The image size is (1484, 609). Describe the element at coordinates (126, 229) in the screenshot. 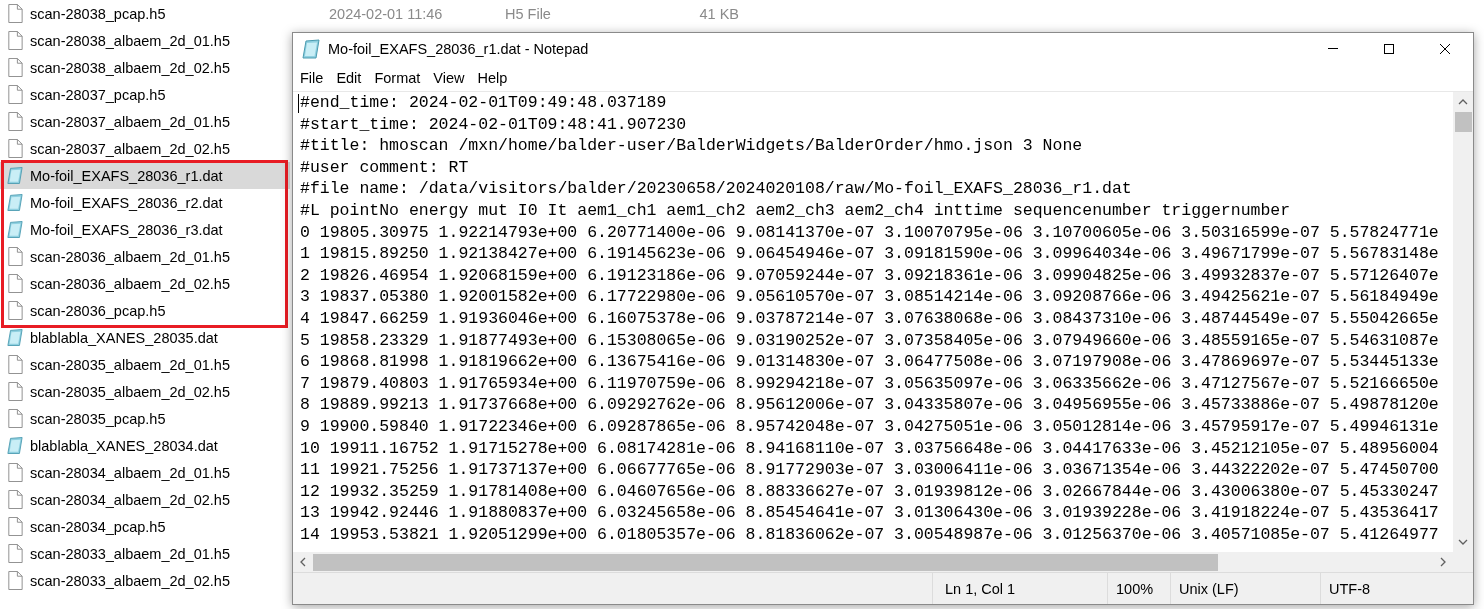

I see `file-name: Mo-foil_EXAFS_28036_r3.dat` at that location.